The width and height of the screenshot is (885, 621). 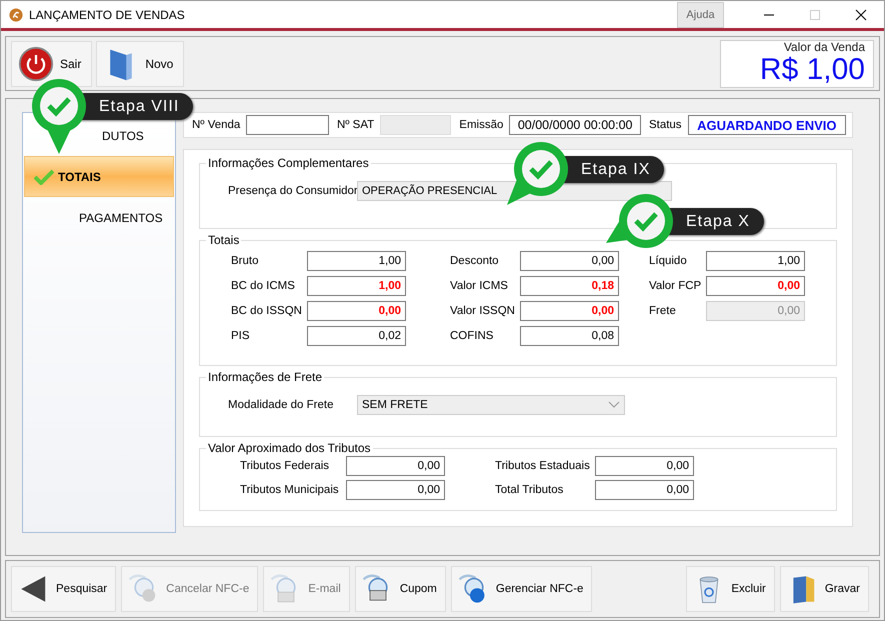 What do you see at coordinates (245, 261) in the screenshot?
I see `field-label: Bruto` at bounding box center [245, 261].